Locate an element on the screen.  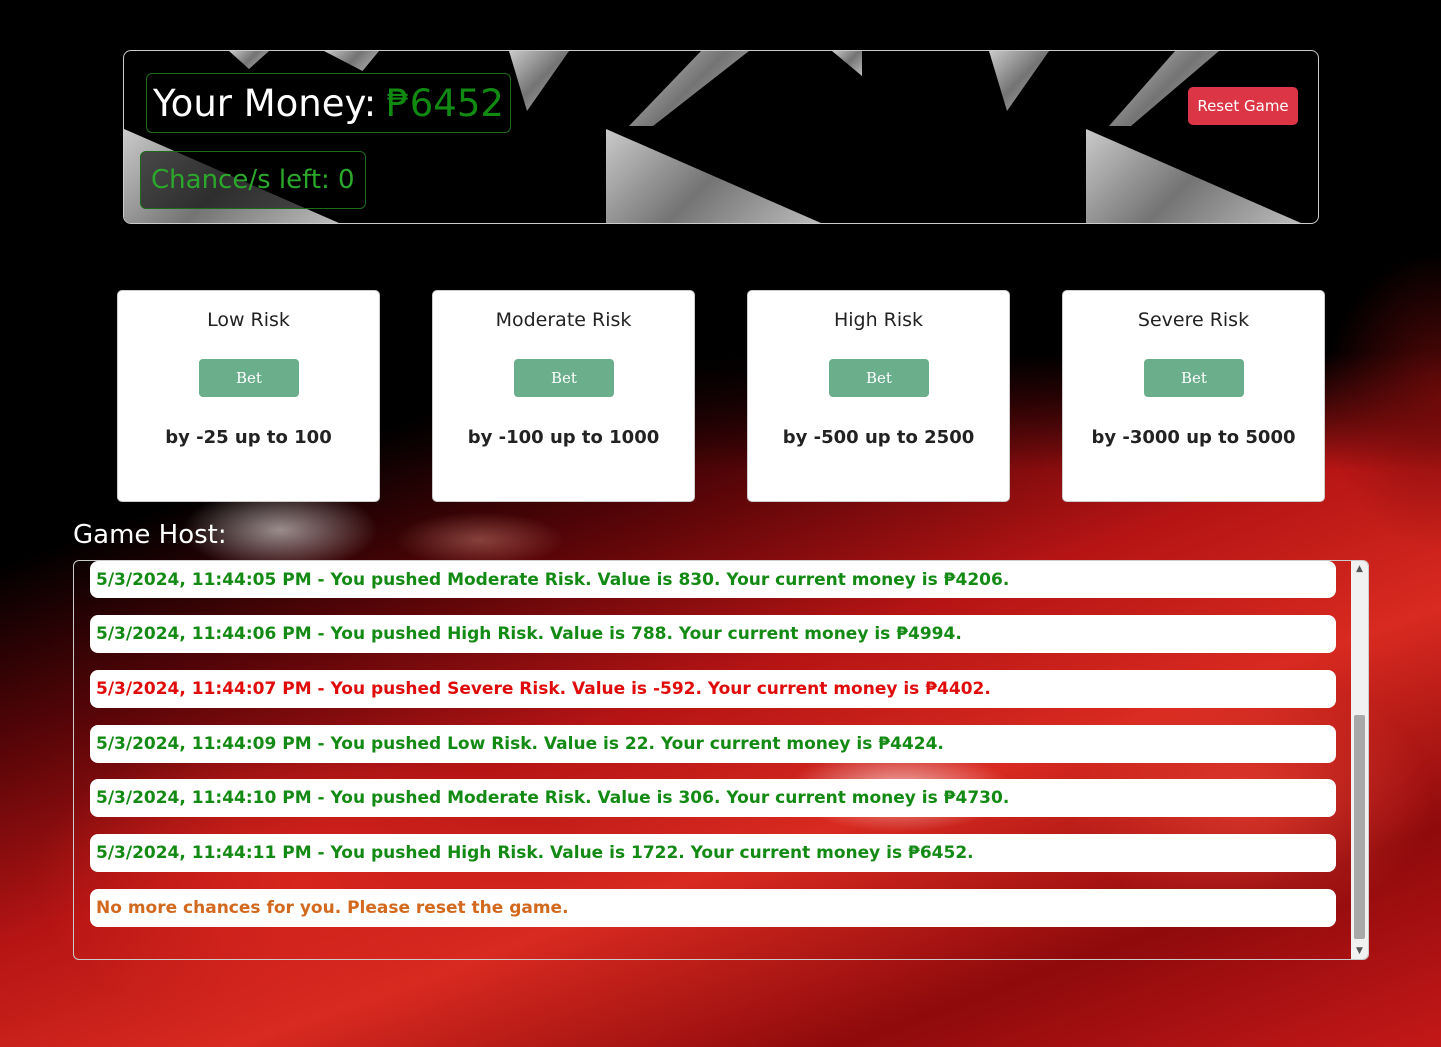
risk-card-range: by -100 up to 1000 is located at coordinates (563, 437).